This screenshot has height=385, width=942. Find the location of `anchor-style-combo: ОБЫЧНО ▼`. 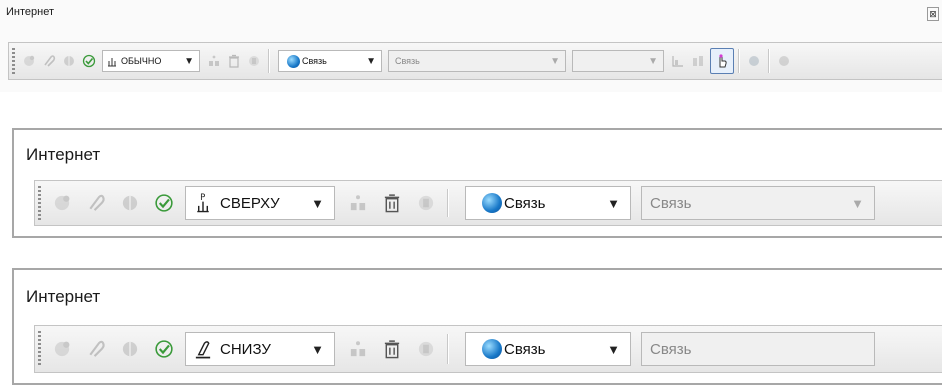

anchor-style-combo: ОБЫЧНО ▼ is located at coordinates (151, 61).